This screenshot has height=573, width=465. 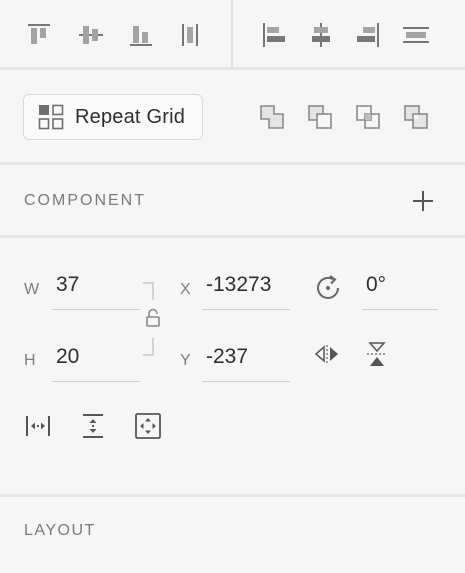 What do you see at coordinates (30, 360) in the screenshot?
I see `height-label: H` at bounding box center [30, 360].